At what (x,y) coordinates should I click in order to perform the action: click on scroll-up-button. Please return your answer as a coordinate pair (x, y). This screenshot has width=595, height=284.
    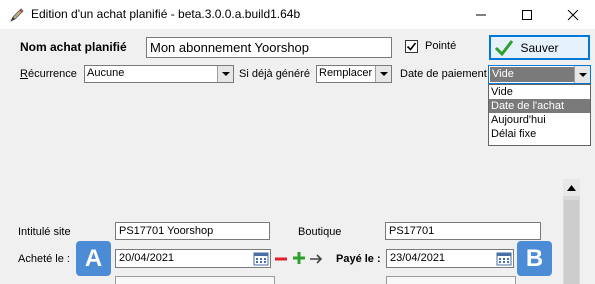
    Looking at the image, I should click on (571, 187).